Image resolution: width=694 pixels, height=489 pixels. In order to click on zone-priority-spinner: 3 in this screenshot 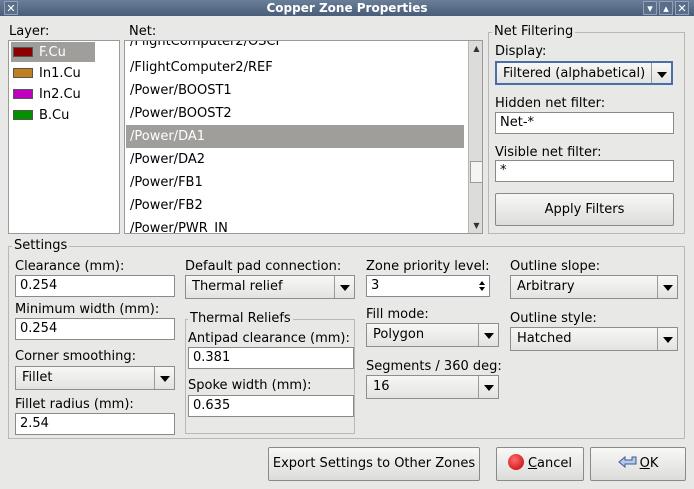, I will do `click(428, 286)`.